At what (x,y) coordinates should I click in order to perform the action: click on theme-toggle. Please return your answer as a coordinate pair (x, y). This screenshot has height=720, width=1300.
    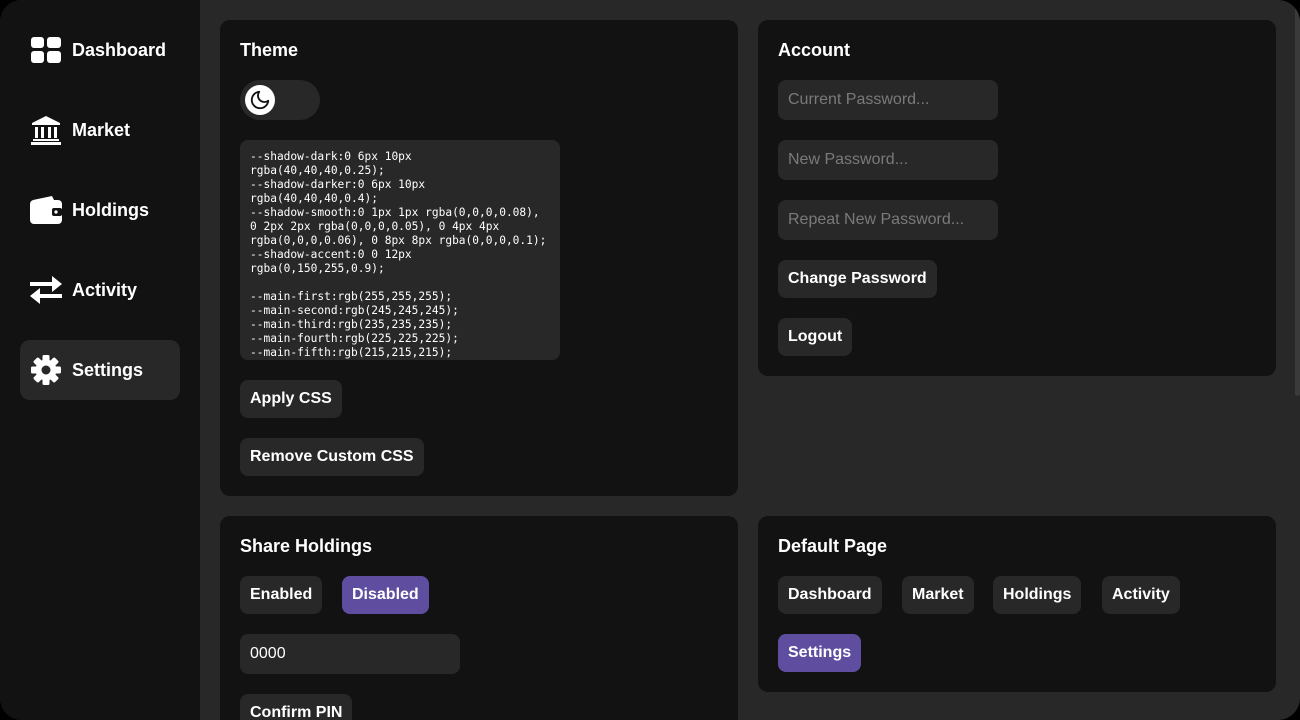
    Looking at the image, I should click on (280, 100).